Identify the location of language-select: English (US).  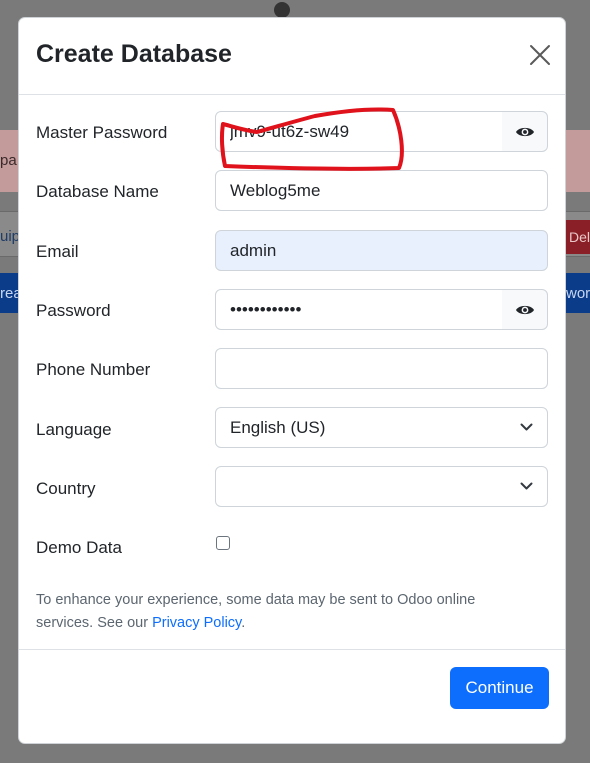
(381, 427).